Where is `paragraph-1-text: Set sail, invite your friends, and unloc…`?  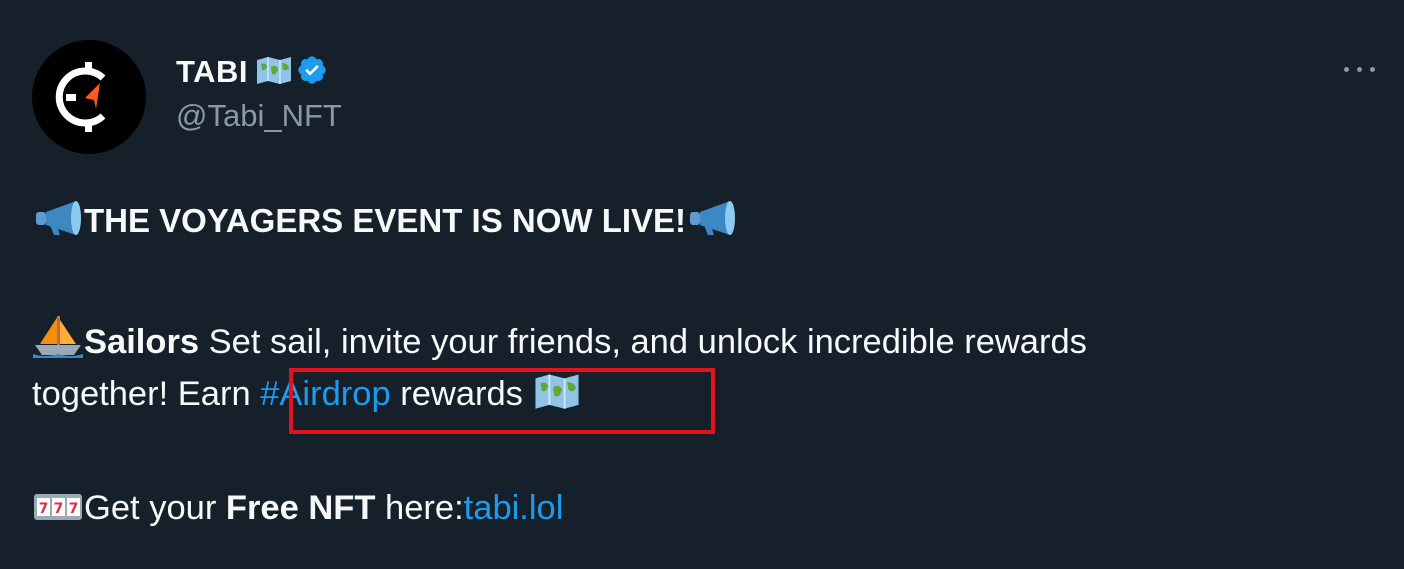 paragraph-1-text: Set sail, invite your friends, and unloc… is located at coordinates (643, 342).